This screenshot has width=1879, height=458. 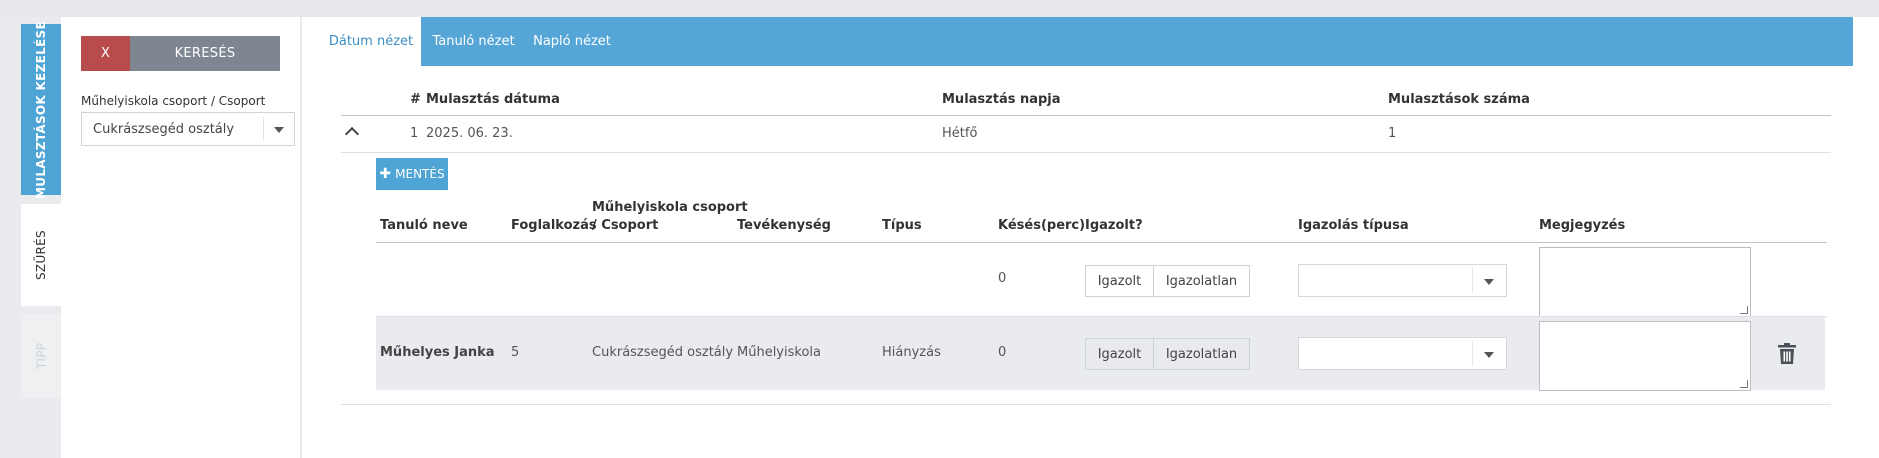 I want to click on chevron-up-icon, so click(x=352, y=134).